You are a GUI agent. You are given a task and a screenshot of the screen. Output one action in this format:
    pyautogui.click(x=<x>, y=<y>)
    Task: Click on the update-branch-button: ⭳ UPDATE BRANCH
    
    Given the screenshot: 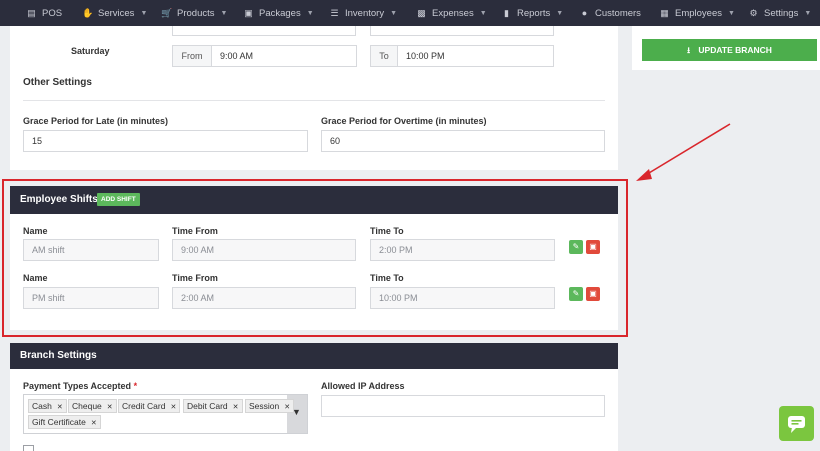 What is the action you would take?
    pyautogui.click(x=729, y=50)
    